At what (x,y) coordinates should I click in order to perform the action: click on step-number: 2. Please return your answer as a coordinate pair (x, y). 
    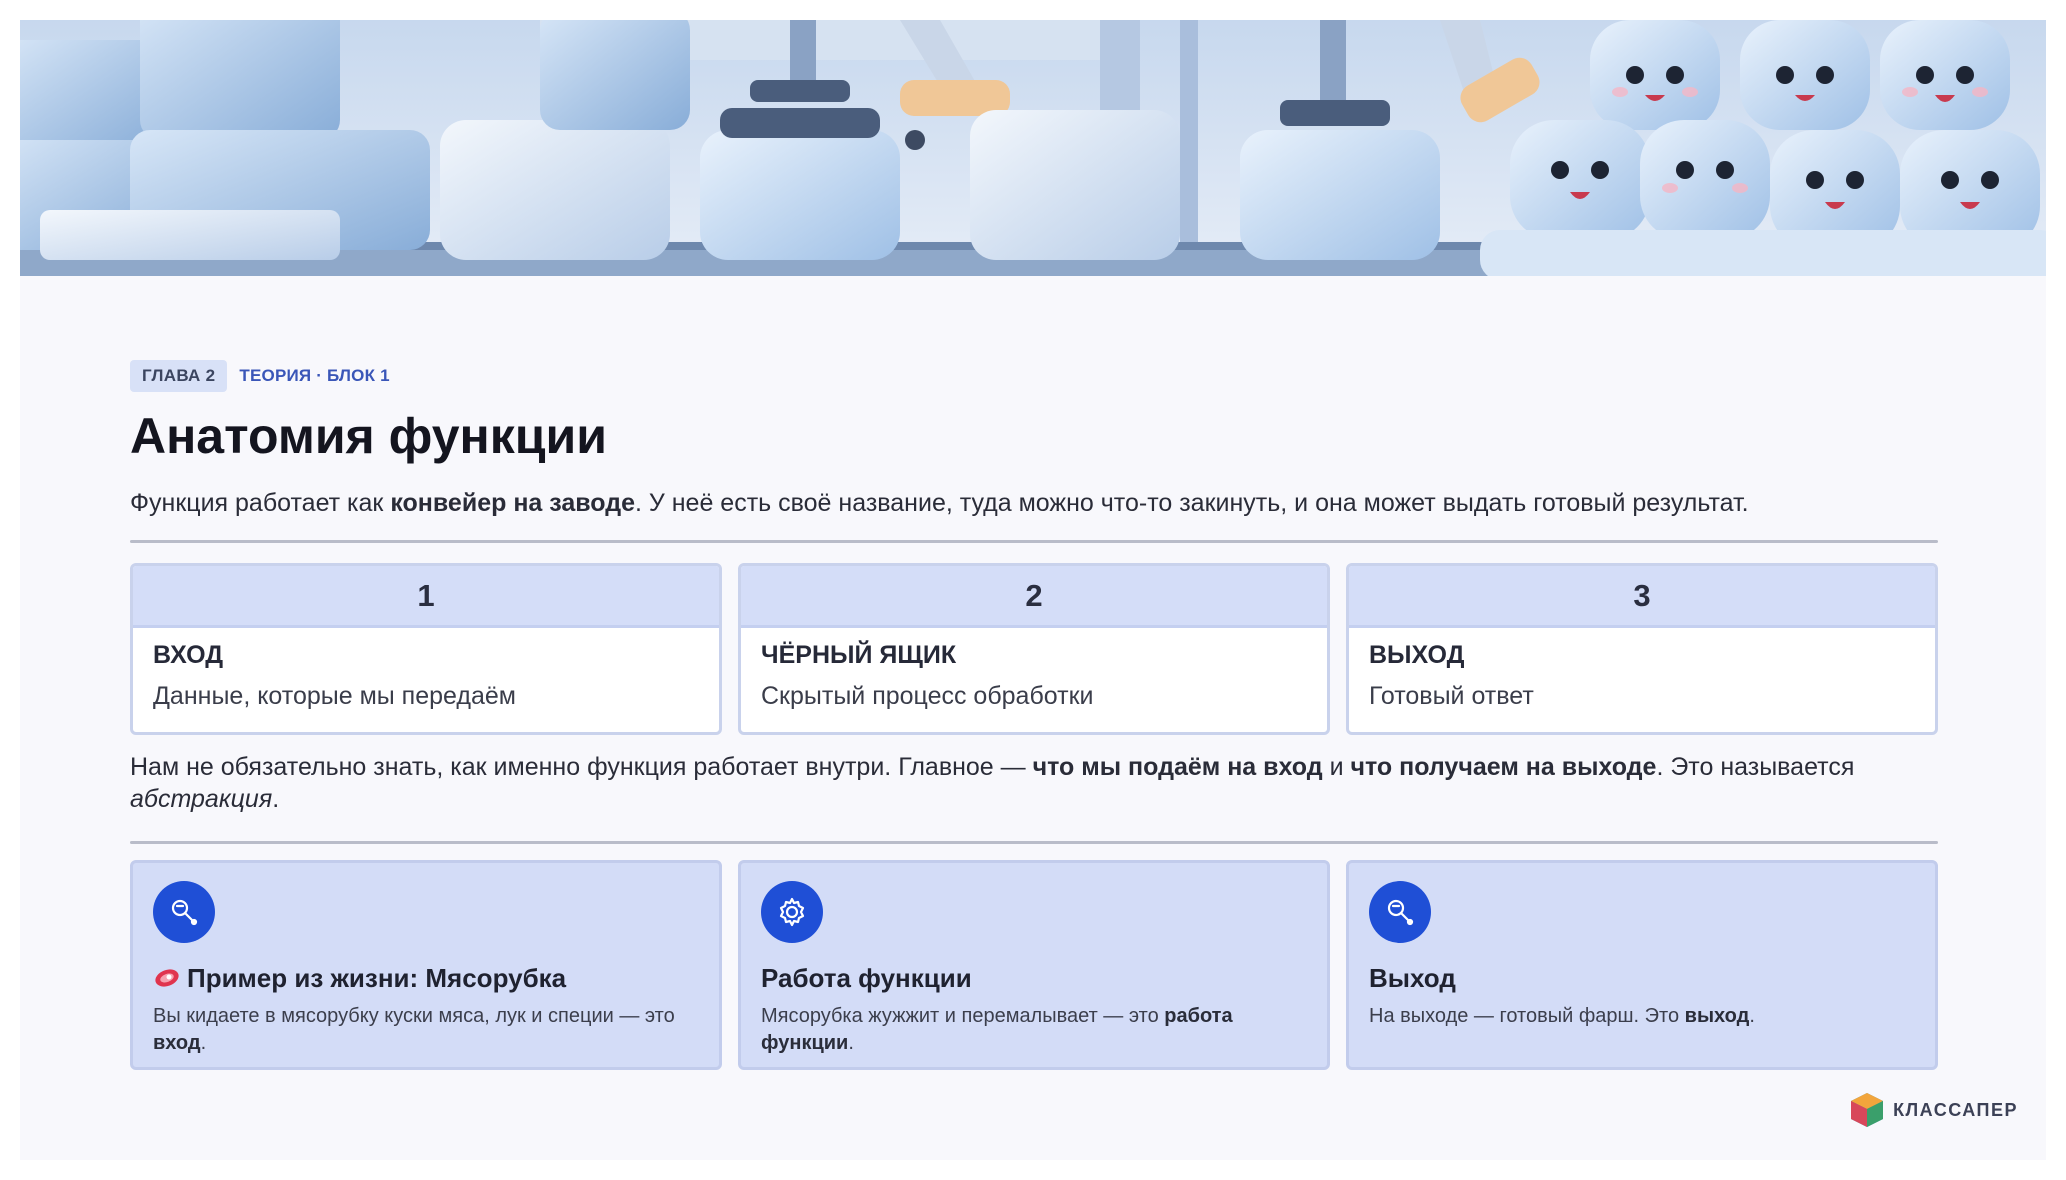
    Looking at the image, I should click on (1034, 597).